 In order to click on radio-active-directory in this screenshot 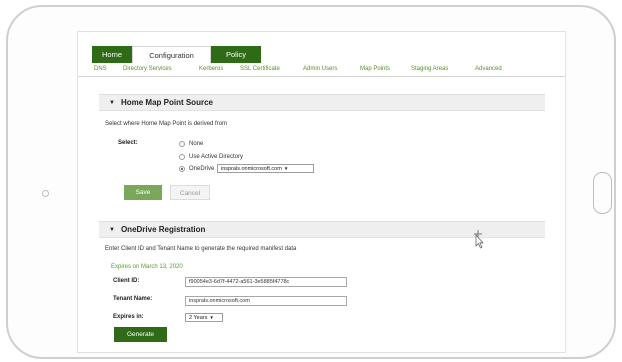, I will do `click(182, 157)`.